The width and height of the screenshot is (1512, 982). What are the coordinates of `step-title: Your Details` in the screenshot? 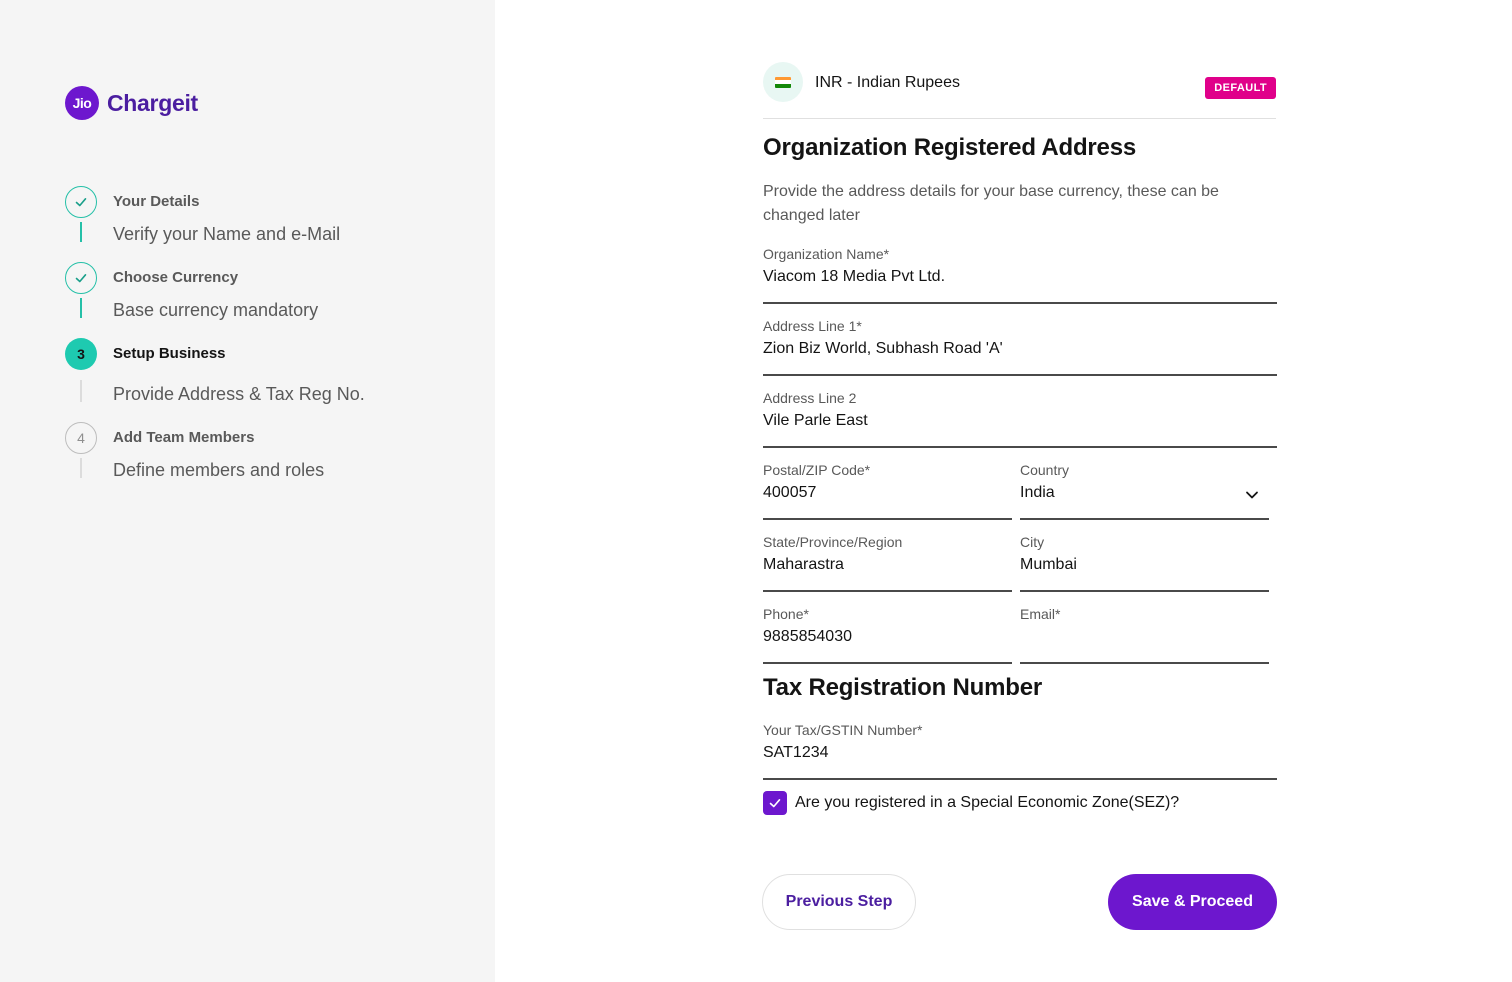 It's located at (156, 201).